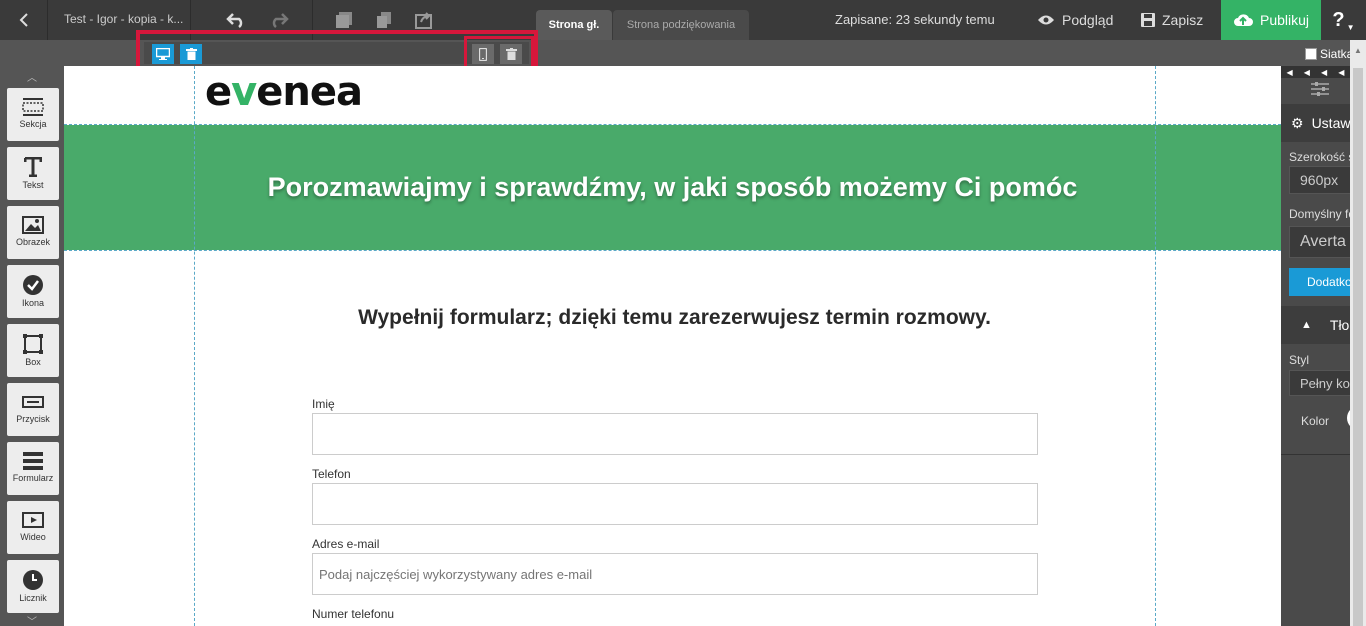 The height and width of the screenshot is (626, 1366). I want to click on floppy-icon, so click(1148, 20).